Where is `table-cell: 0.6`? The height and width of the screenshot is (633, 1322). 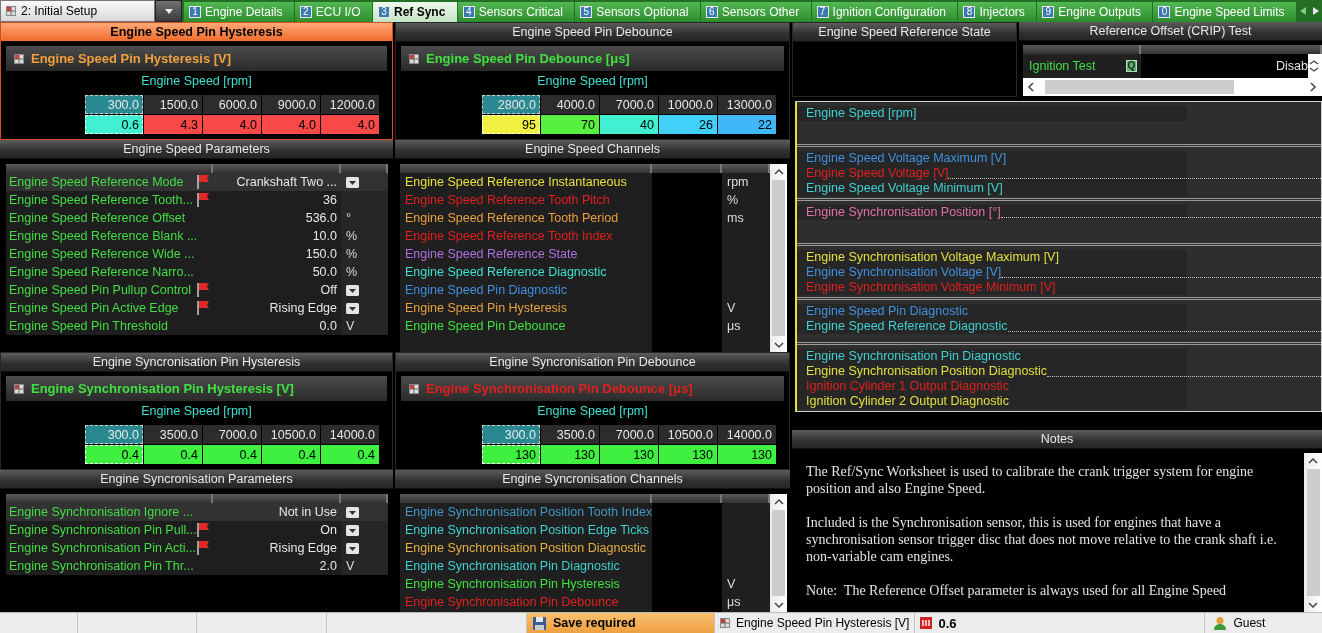 table-cell: 0.6 is located at coordinates (114, 124).